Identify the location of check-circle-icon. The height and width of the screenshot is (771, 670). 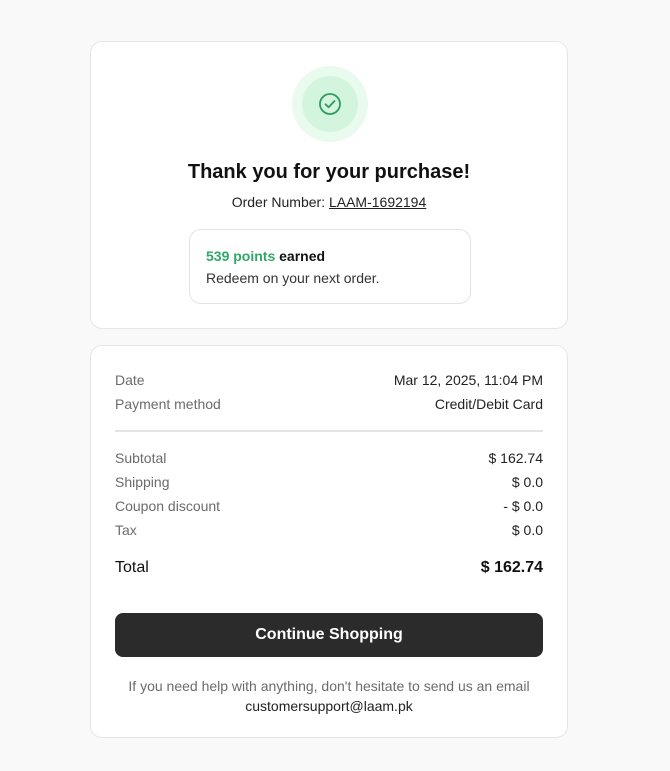
(330, 104).